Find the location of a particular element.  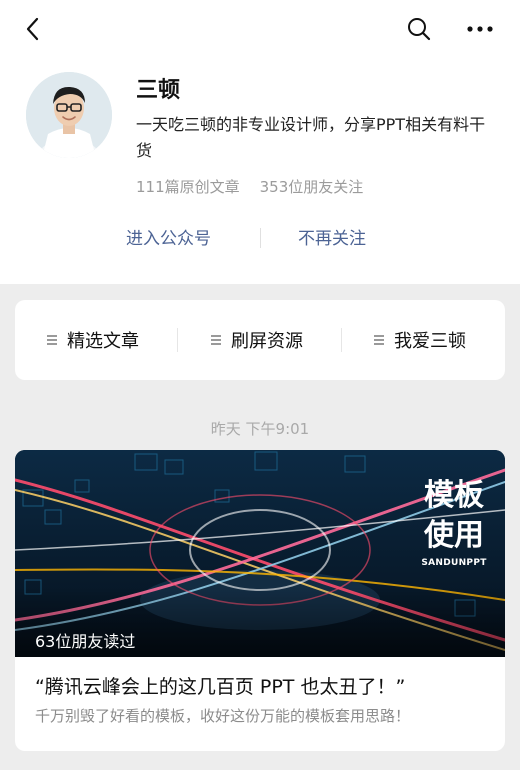

action-divider is located at coordinates (260, 238).